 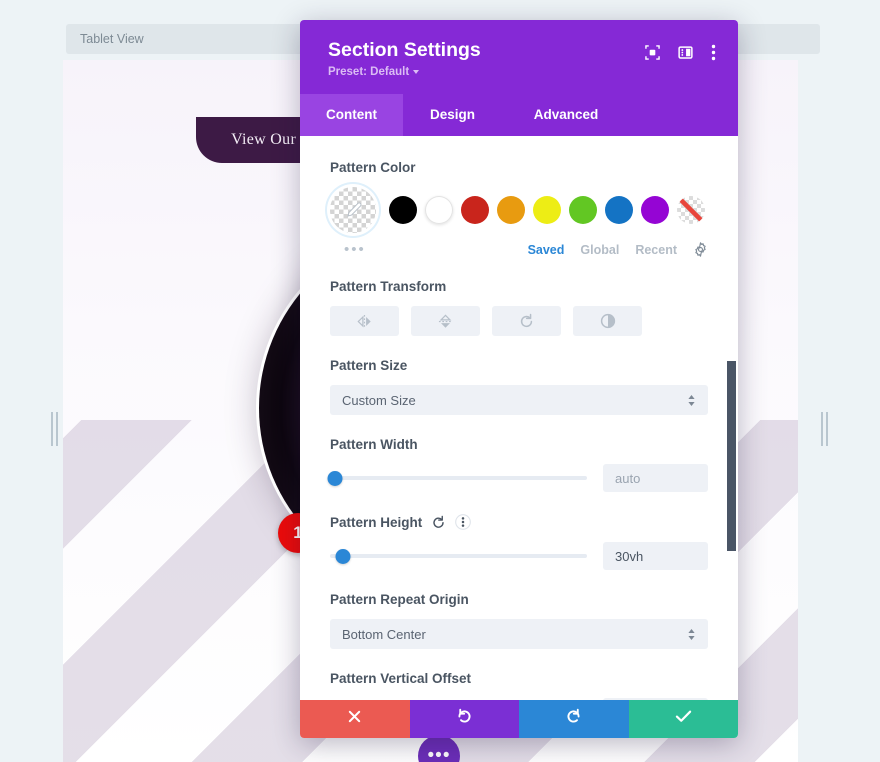 I want to click on redo-icon, so click(x=573, y=719).